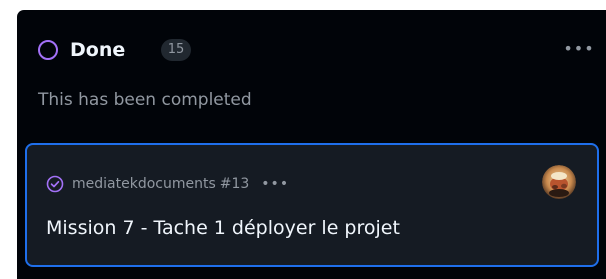  Describe the element at coordinates (235, 184) in the screenshot. I see `issue-number: #13` at that location.